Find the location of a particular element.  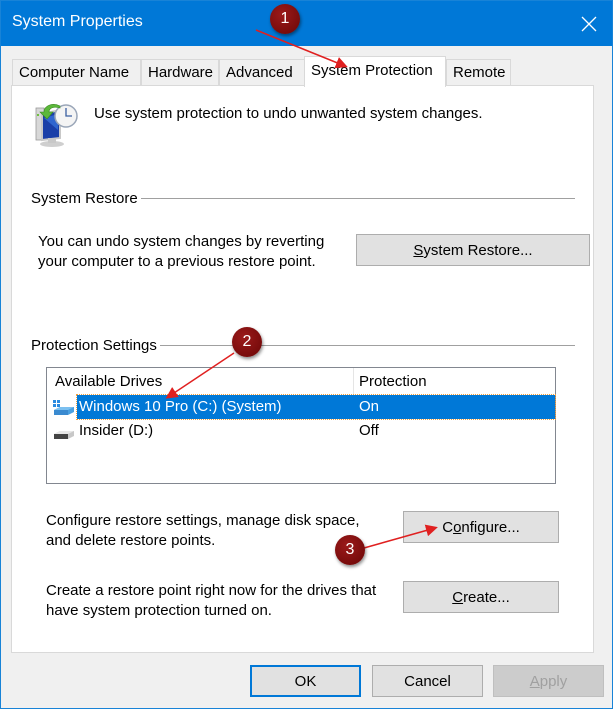

ok-button: OK is located at coordinates (305, 681).